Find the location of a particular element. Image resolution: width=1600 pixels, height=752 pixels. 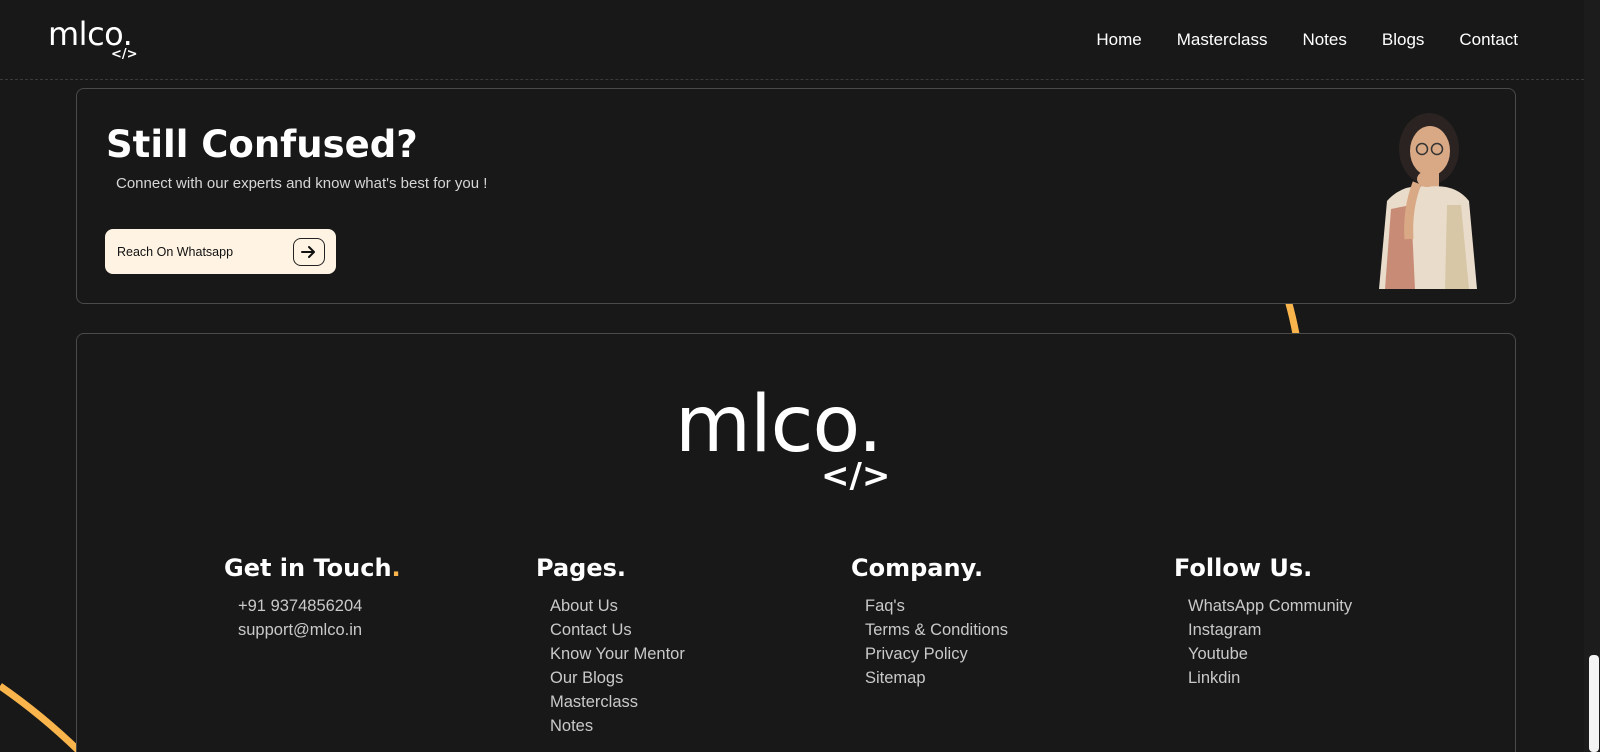

nav-blogs: Blogs is located at coordinates (1403, 40).